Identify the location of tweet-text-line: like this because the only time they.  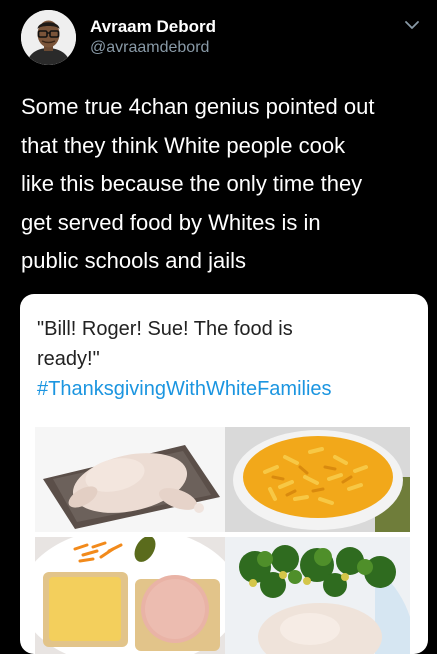
(192, 183).